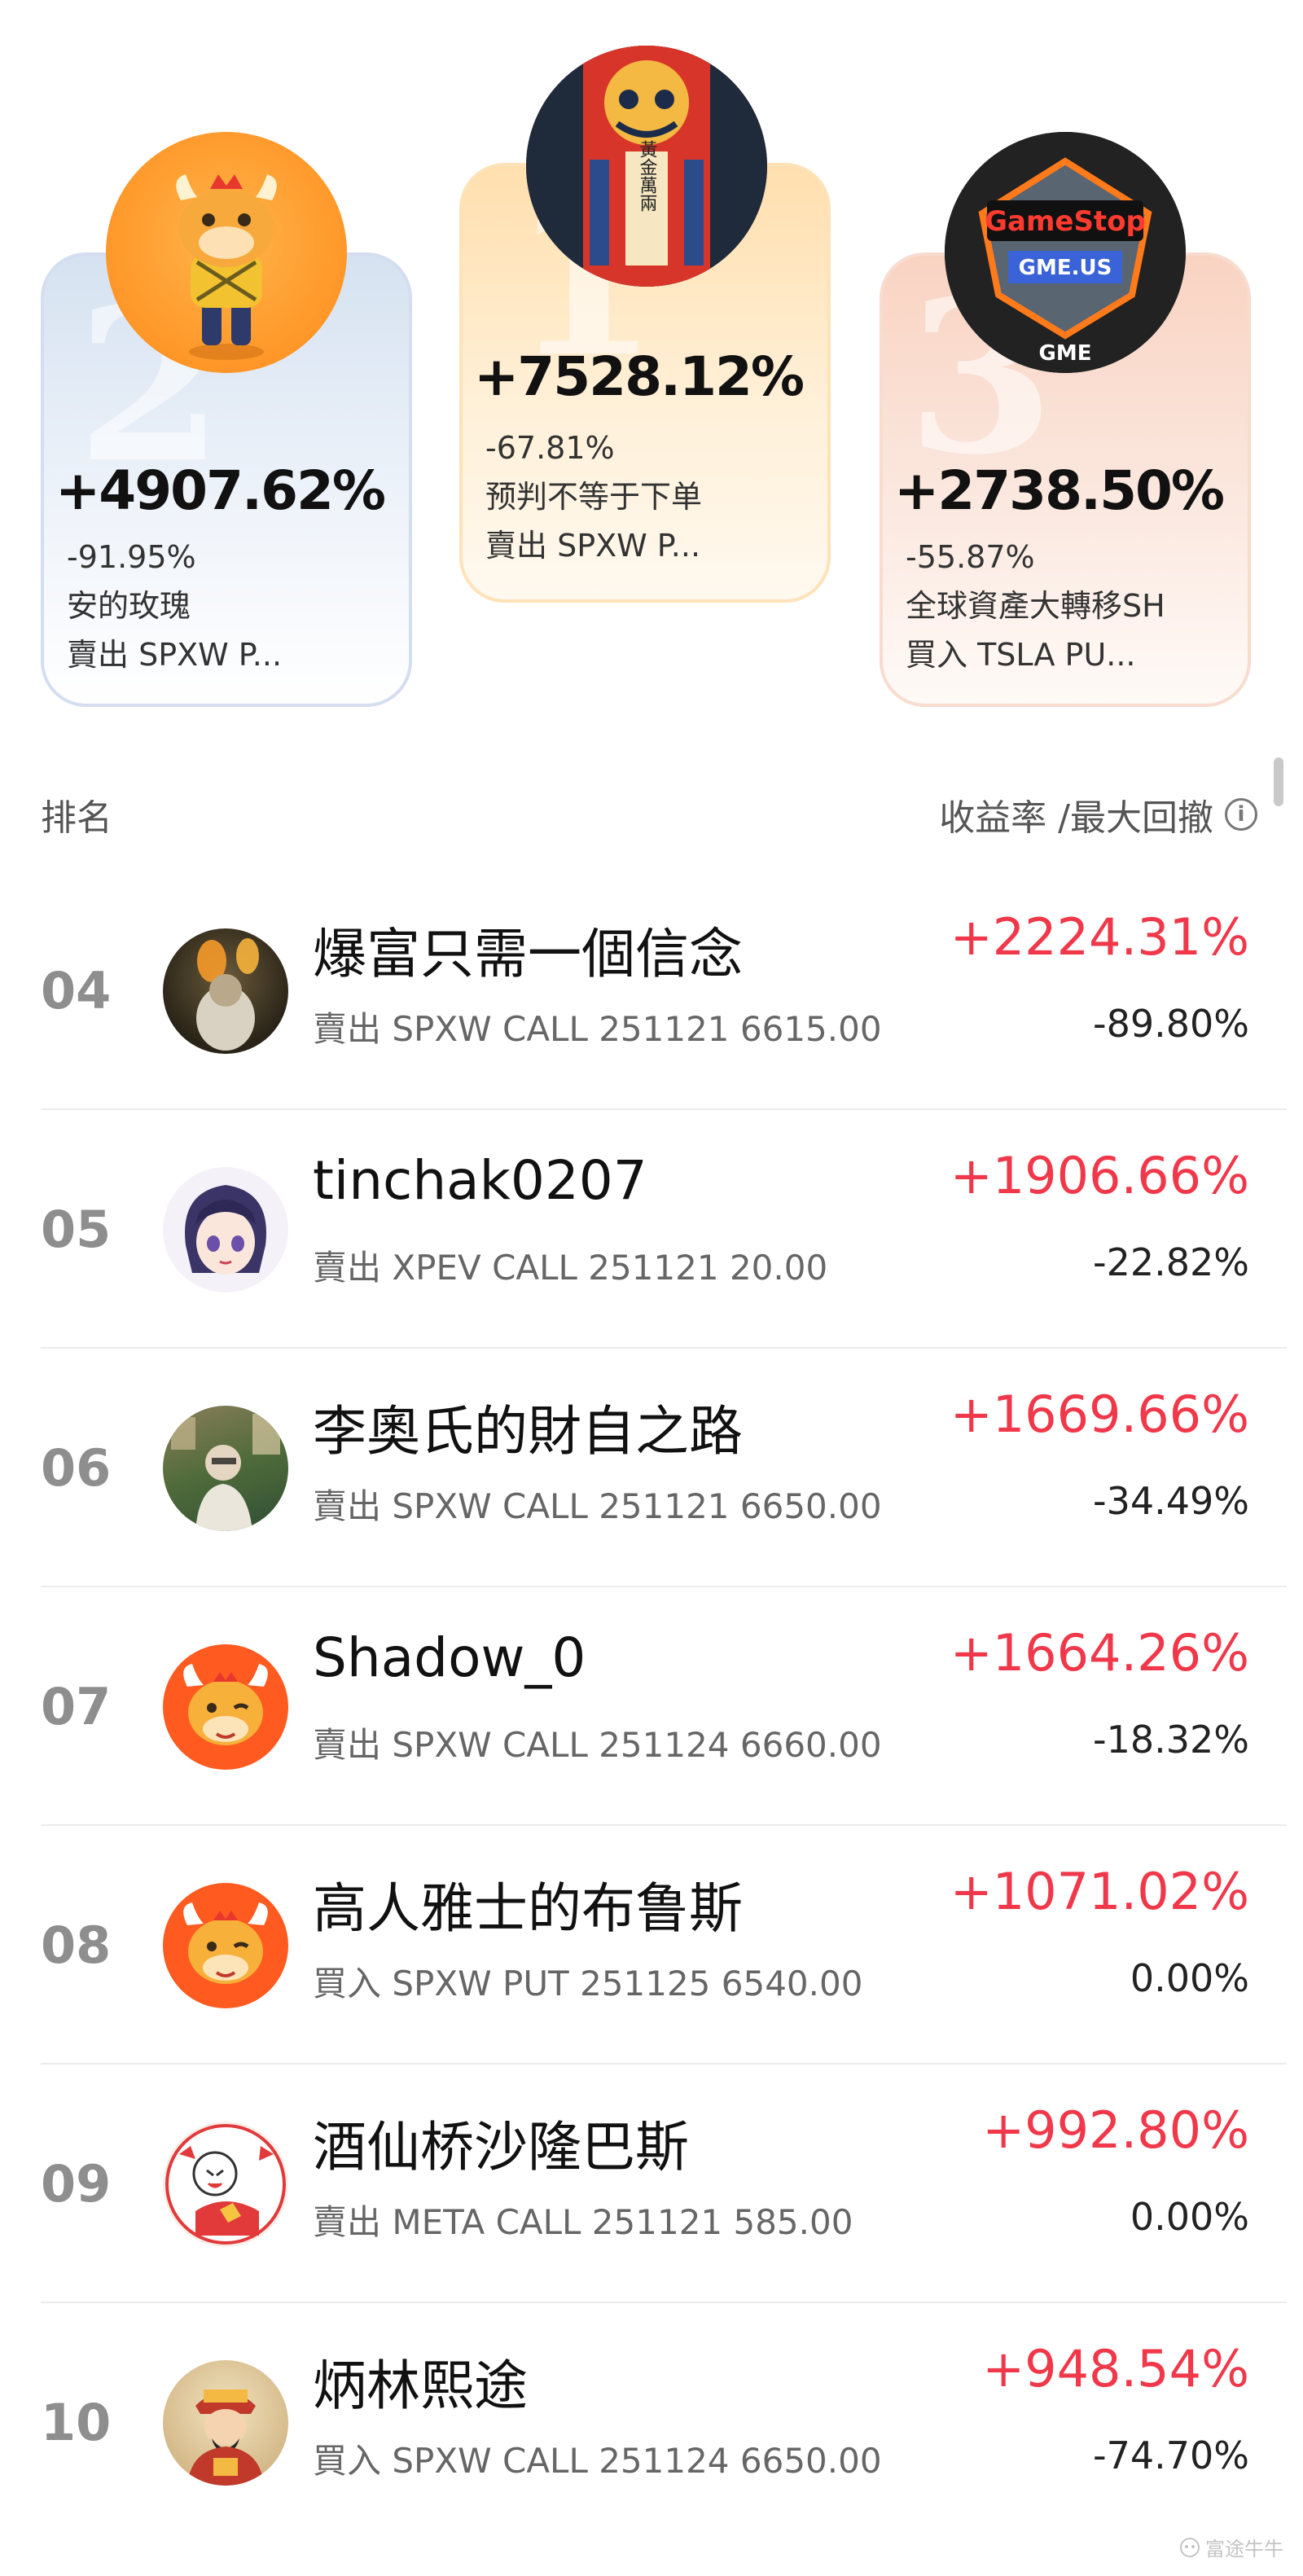  What do you see at coordinates (583, 2222) in the screenshot?
I see `trade-description: 賣出 META CALL 251121 585.00` at bounding box center [583, 2222].